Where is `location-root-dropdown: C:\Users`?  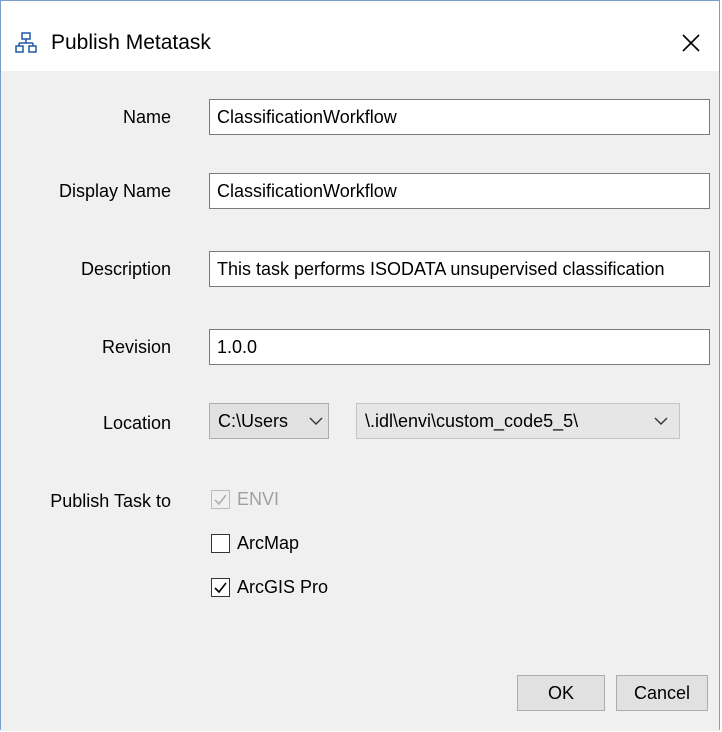
location-root-dropdown: C:\Users is located at coordinates (269, 421).